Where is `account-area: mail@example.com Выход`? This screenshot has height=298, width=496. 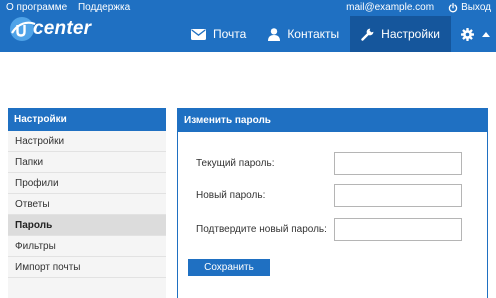
account-area: mail@example.com Выход is located at coordinates (418, 7).